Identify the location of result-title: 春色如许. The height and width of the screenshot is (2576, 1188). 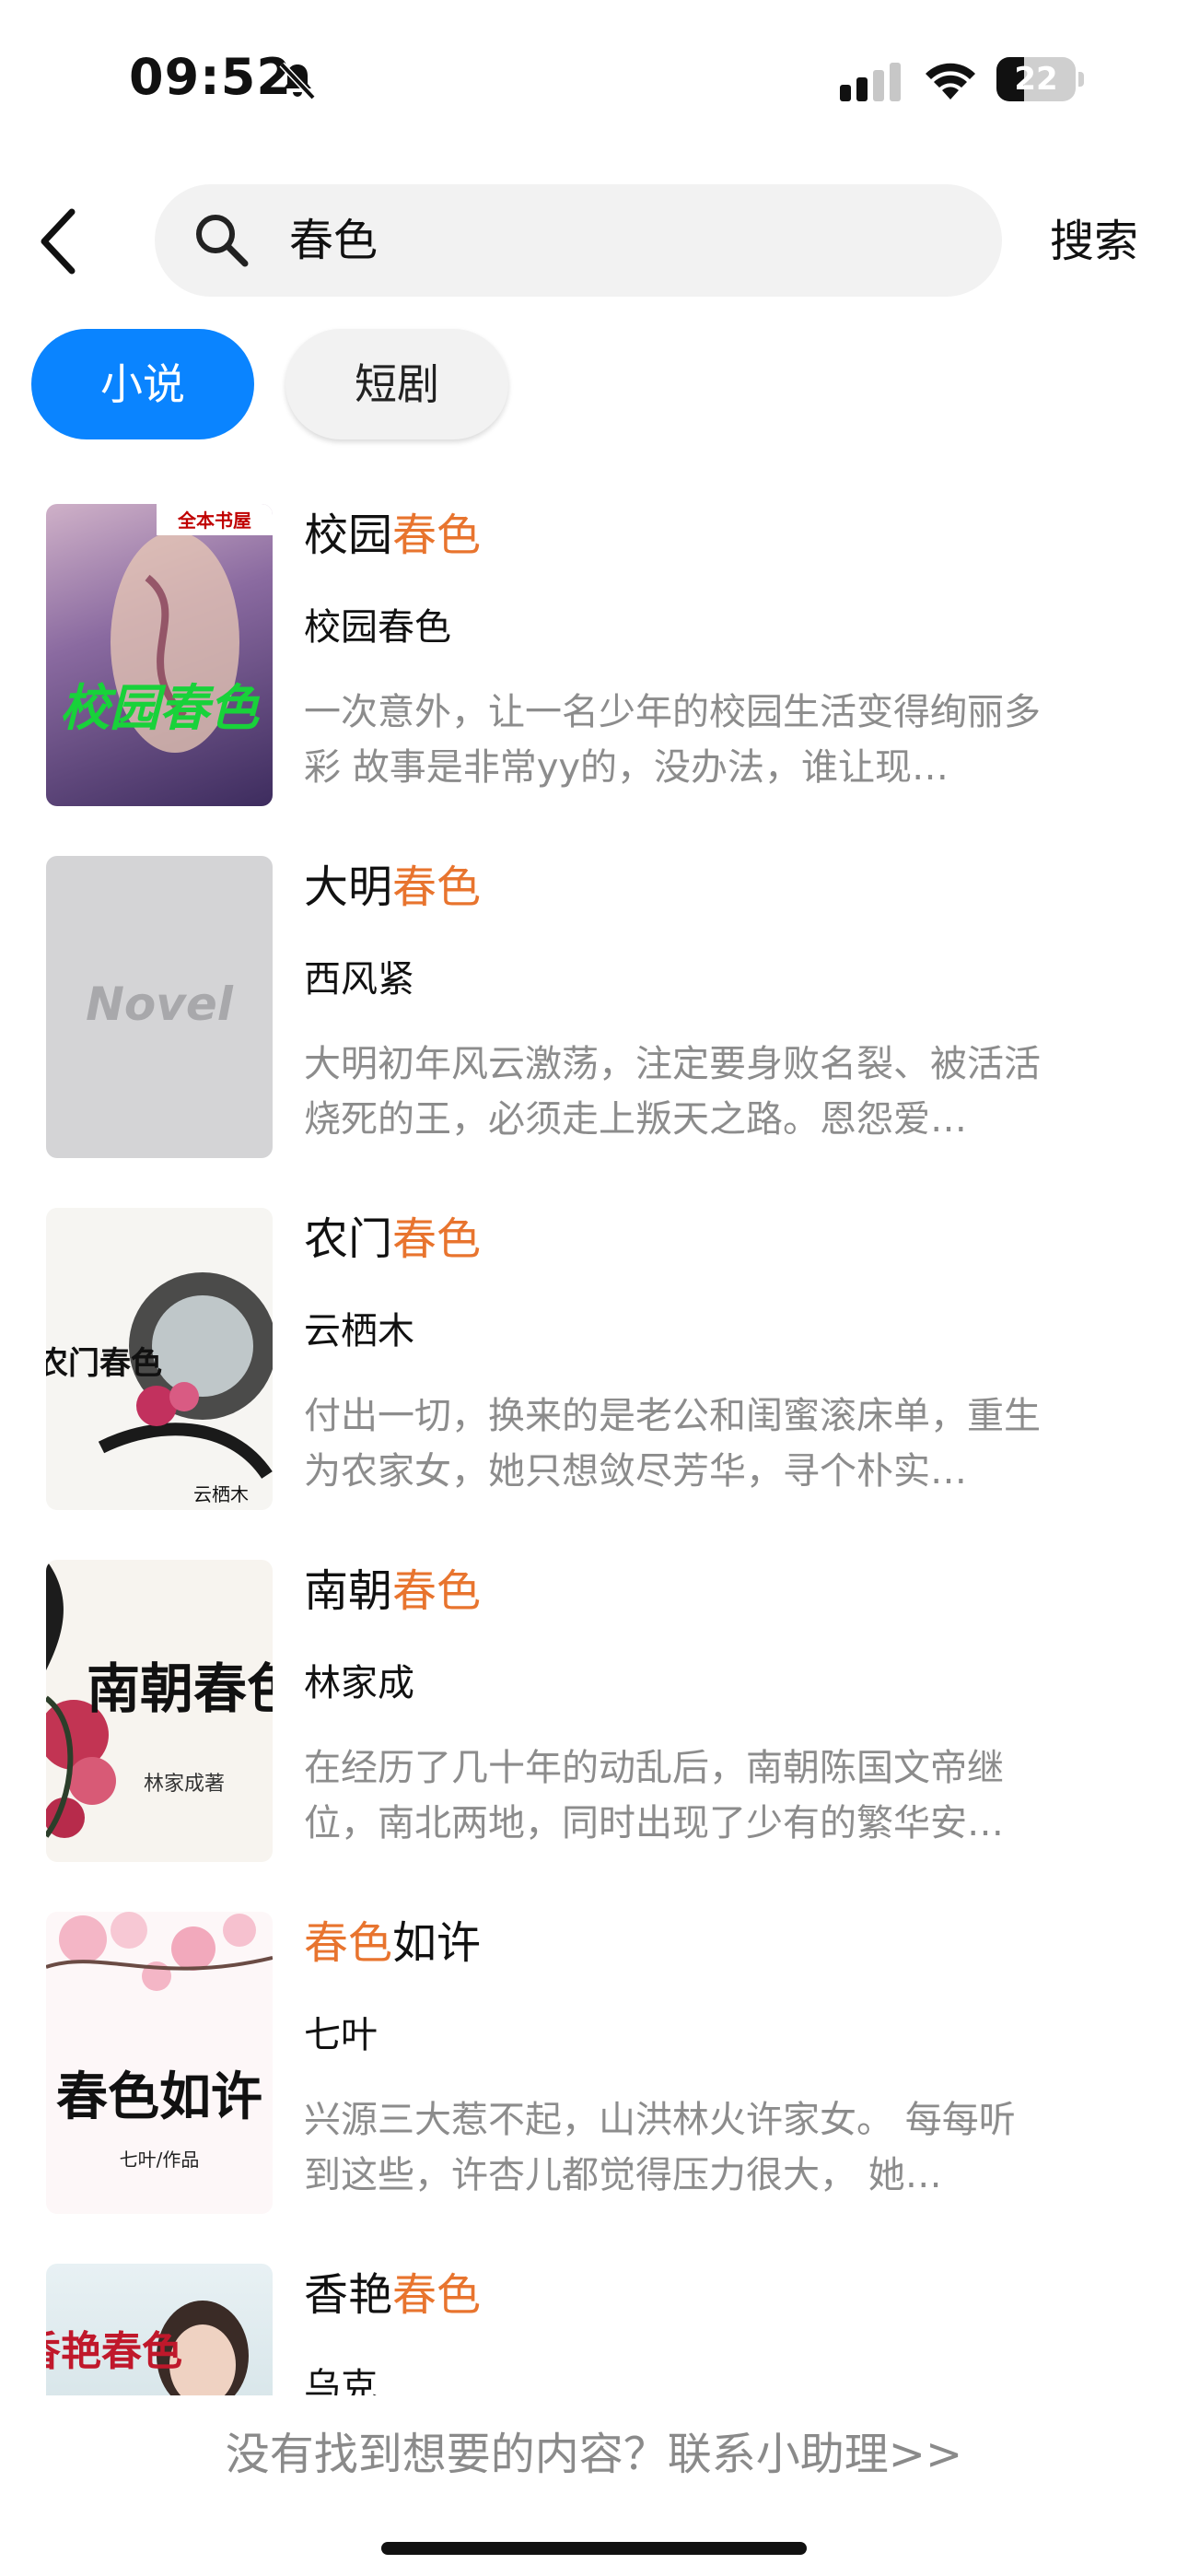
(393, 1943).